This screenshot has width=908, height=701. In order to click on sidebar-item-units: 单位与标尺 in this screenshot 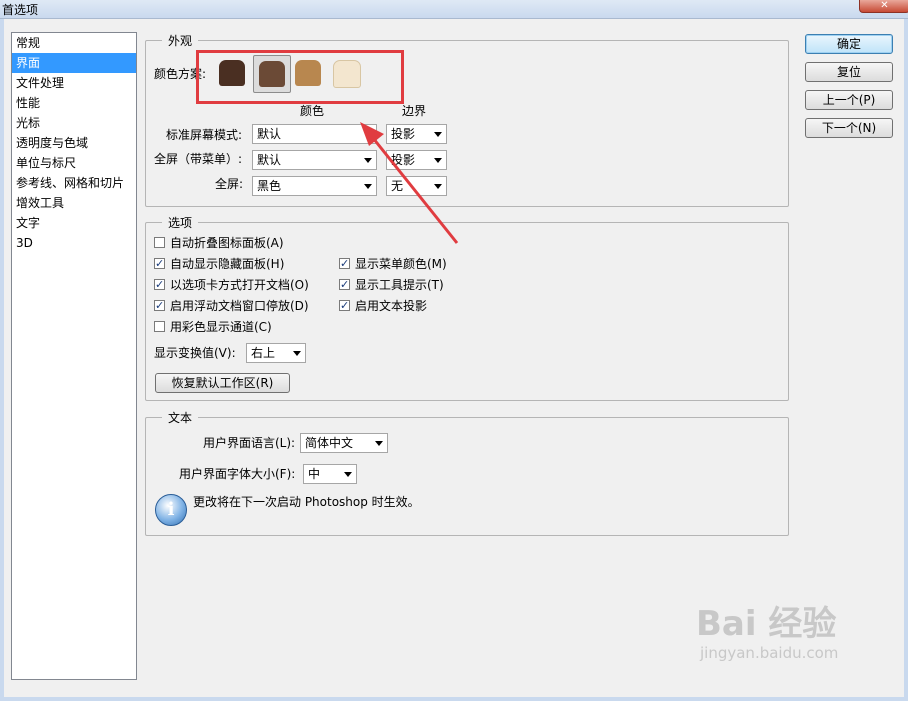, I will do `click(74, 163)`.